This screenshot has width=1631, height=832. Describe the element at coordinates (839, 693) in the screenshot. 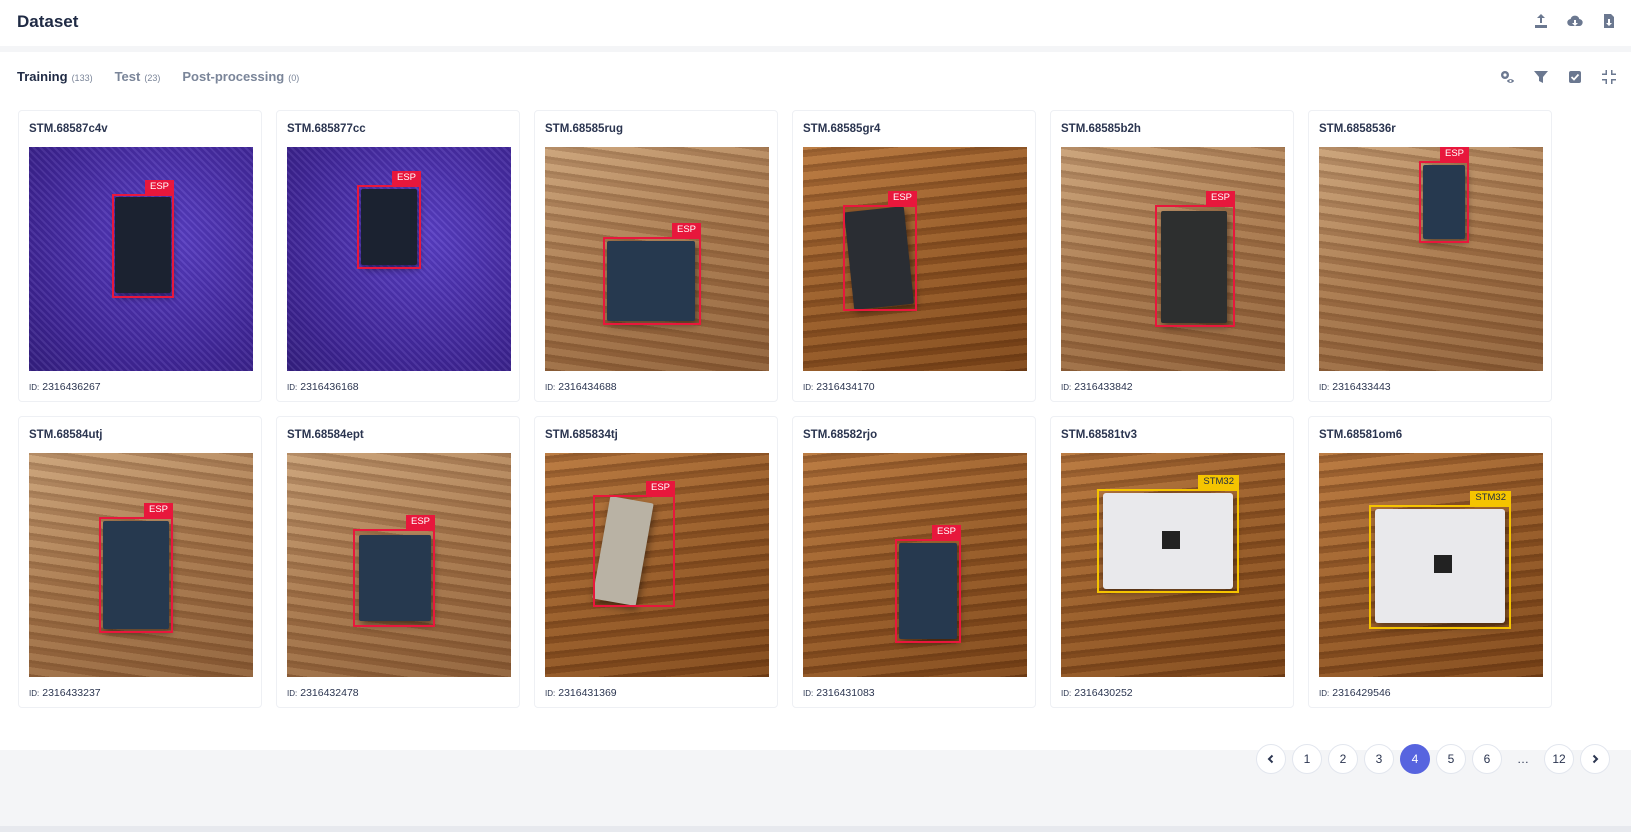

I see `sample-id: ID: 2316431083` at that location.